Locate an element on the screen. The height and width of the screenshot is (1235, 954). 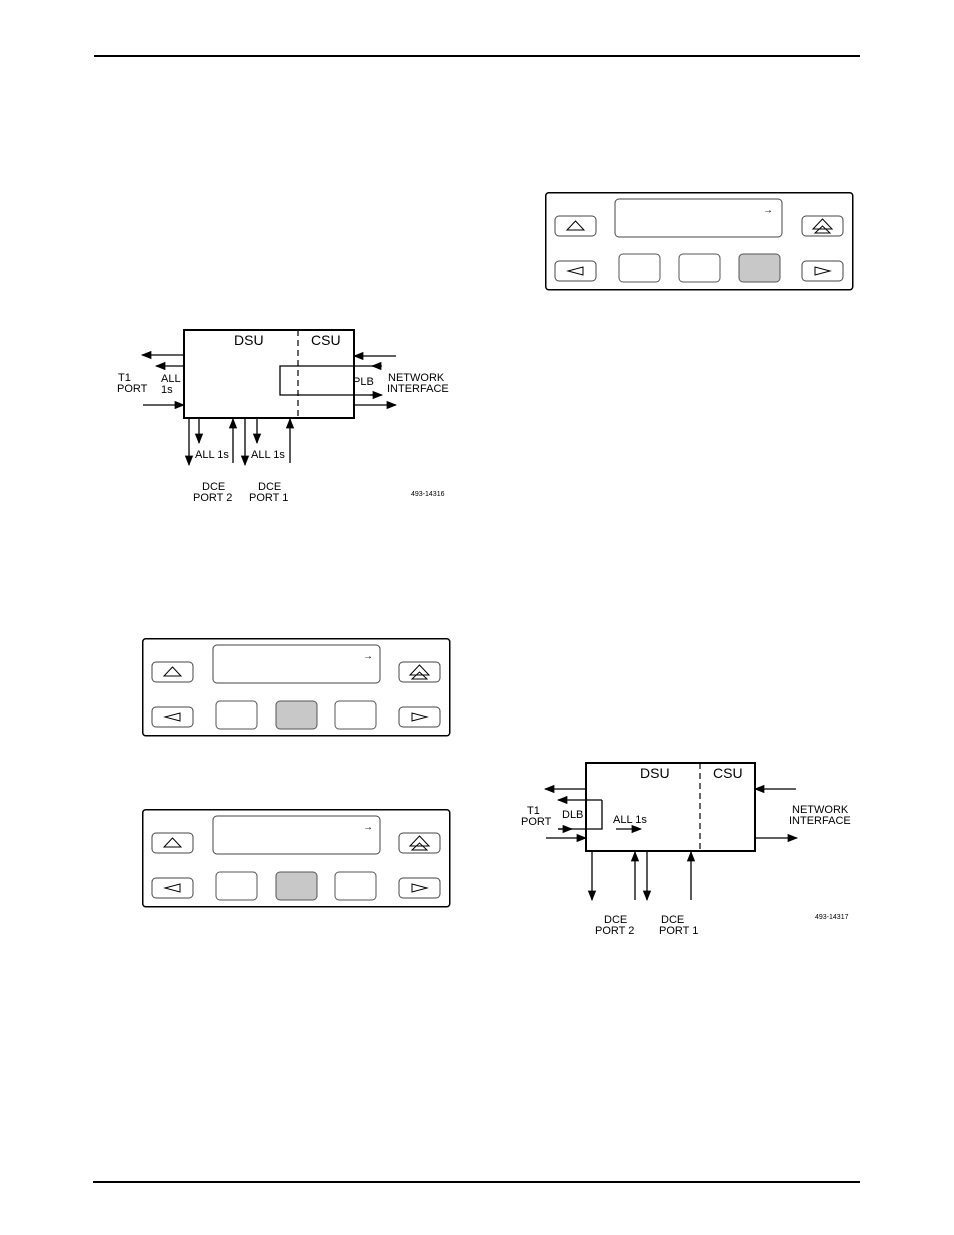
front-panel-1: → is located at coordinates (699, 241).